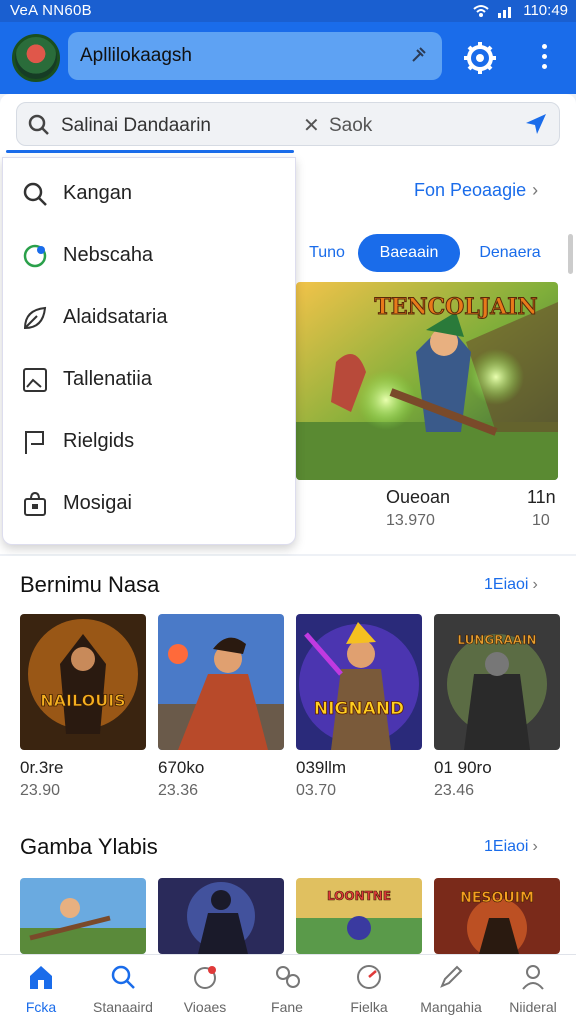  What do you see at coordinates (108, 255) in the screenshot?
I see `menu-item-label: Nebscaha` at bounding box center [108, 255].